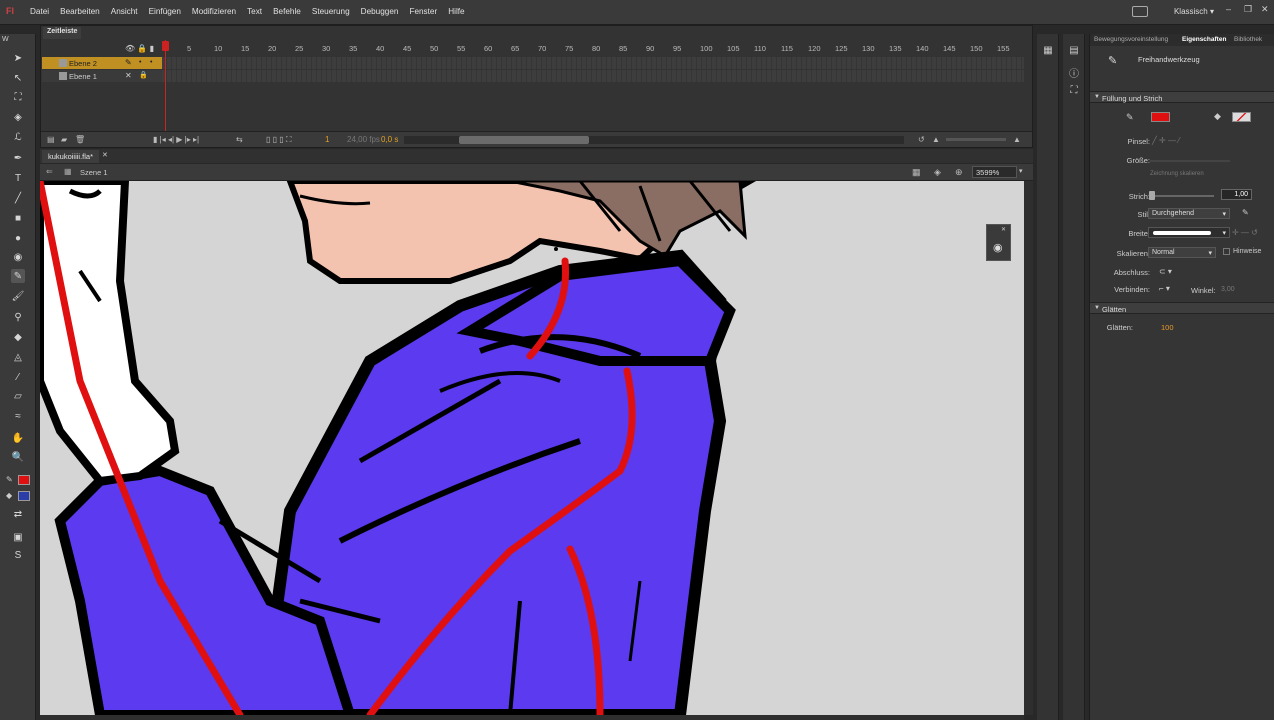 This screenshot has width=1274, height=720. I want to click on loop-icon: ⇆, so click(239, 139).